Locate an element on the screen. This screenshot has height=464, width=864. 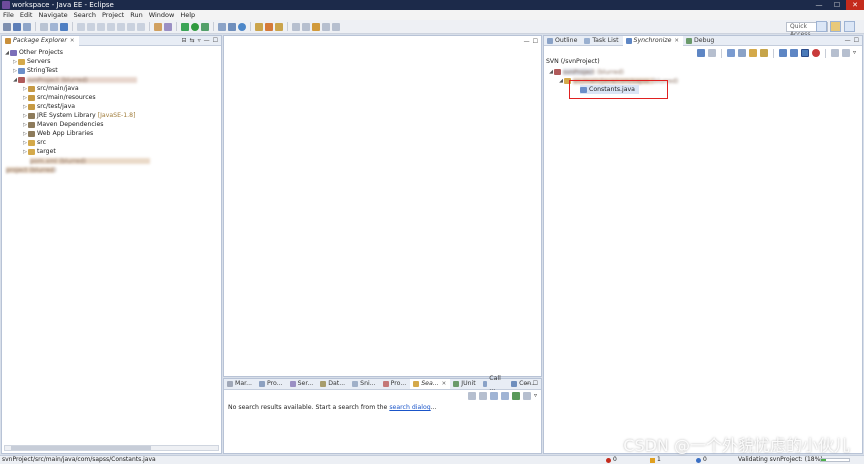
tab-outline: Outline is located at coordinates (562, 41).